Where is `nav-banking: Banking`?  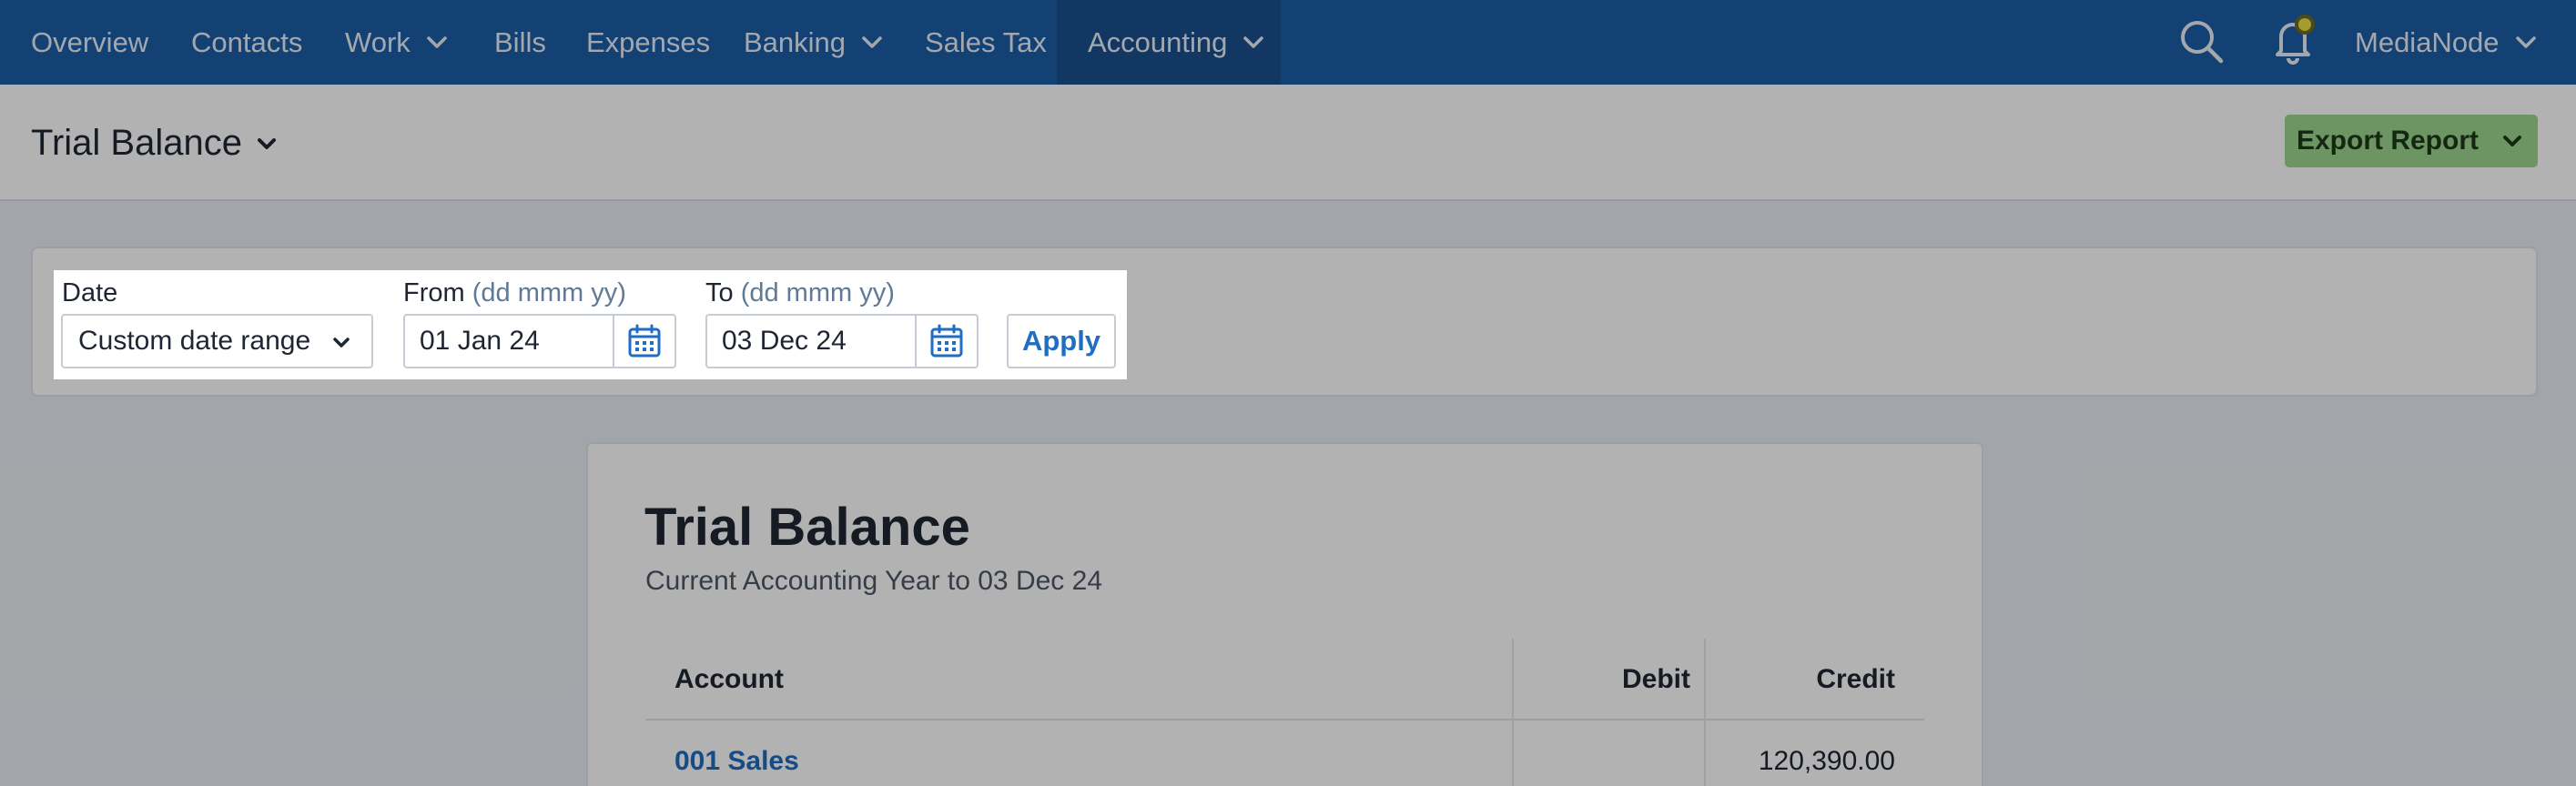
nav-banking: Banking is located at coordinates (815, 43).